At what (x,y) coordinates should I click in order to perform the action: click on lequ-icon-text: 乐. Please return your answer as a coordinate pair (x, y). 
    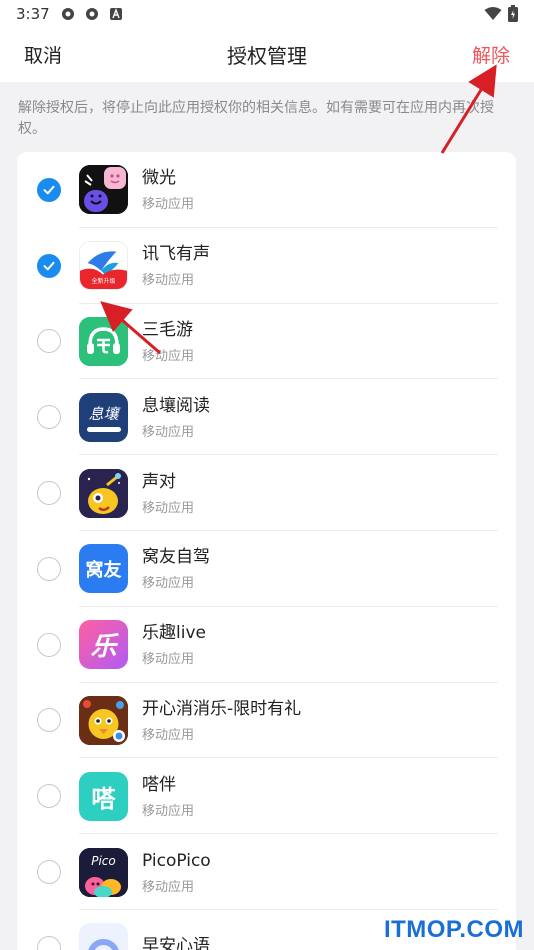
    Looking at the image, I should click on (103, 647).